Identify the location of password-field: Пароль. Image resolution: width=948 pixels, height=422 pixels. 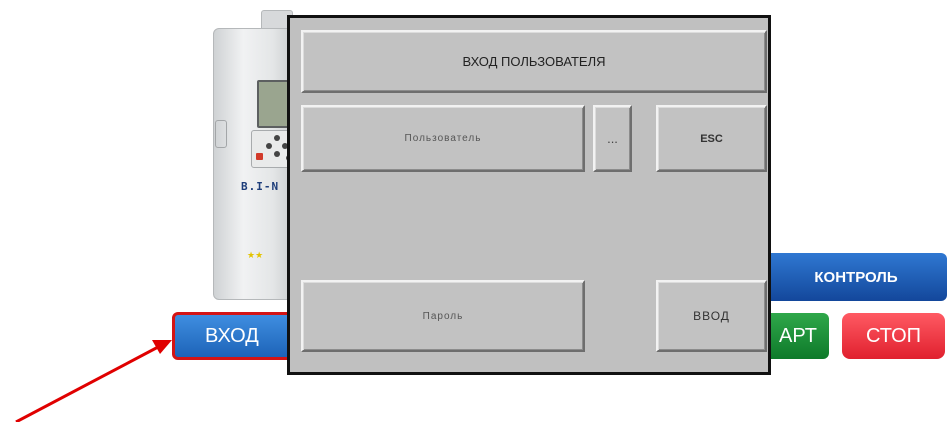
(443, 316).